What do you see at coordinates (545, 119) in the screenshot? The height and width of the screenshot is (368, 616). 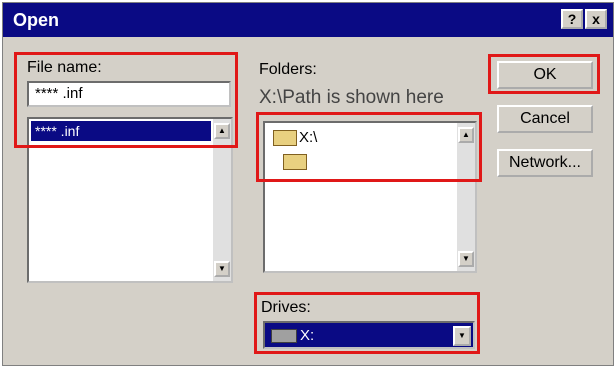 I see `cancel-button: Cancel` at bounding box center [545, 119].